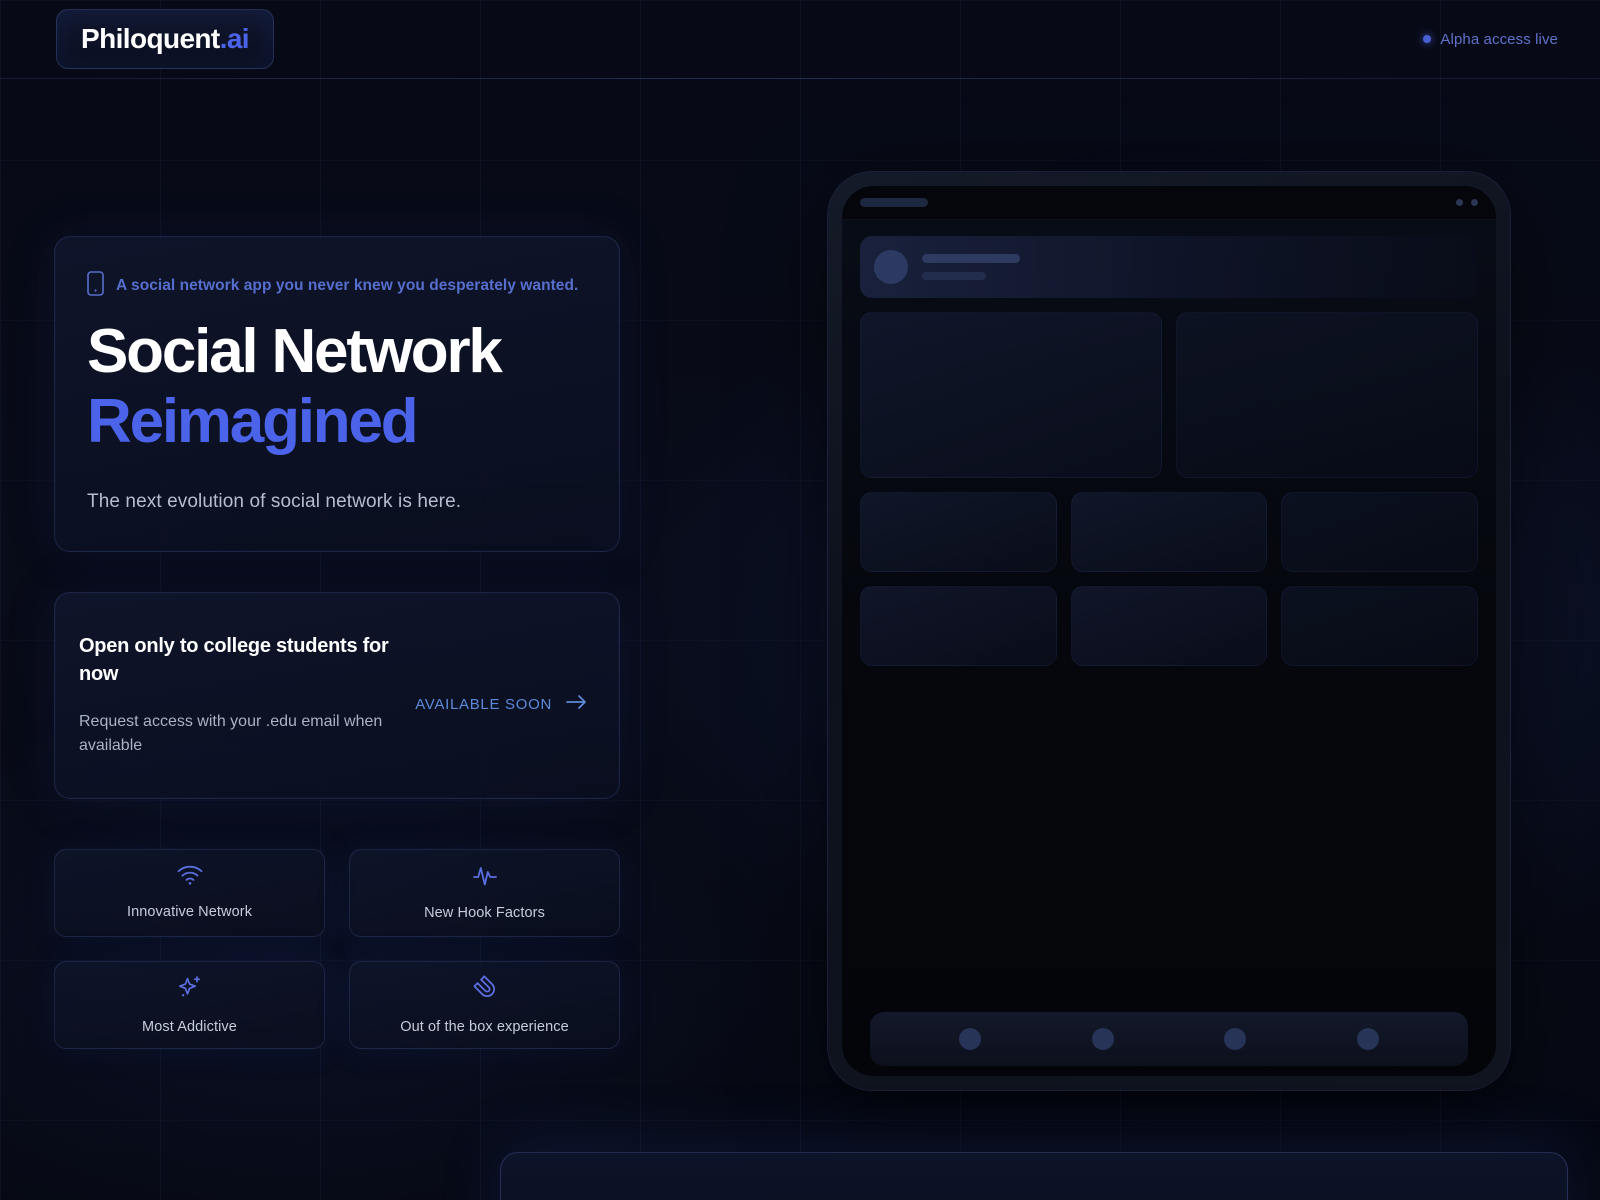  What do you see at coordinates (1169, 203) in the screenshot?
I see `device-titlebar` at bounding box center [1169, 203].